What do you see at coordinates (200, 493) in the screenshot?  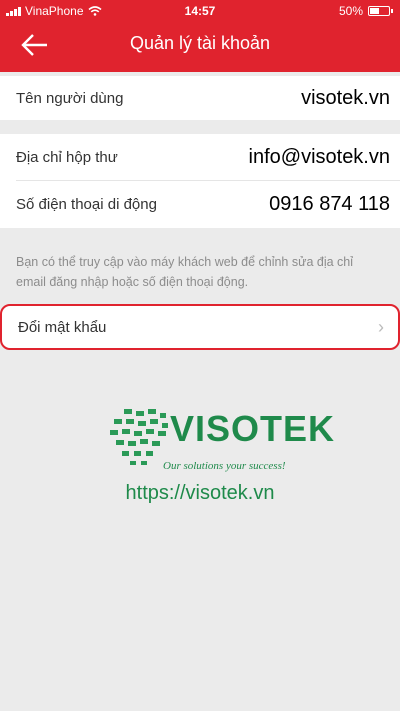 I see `brand-url: https://visotek.vn` at bounding box center [200, 493].